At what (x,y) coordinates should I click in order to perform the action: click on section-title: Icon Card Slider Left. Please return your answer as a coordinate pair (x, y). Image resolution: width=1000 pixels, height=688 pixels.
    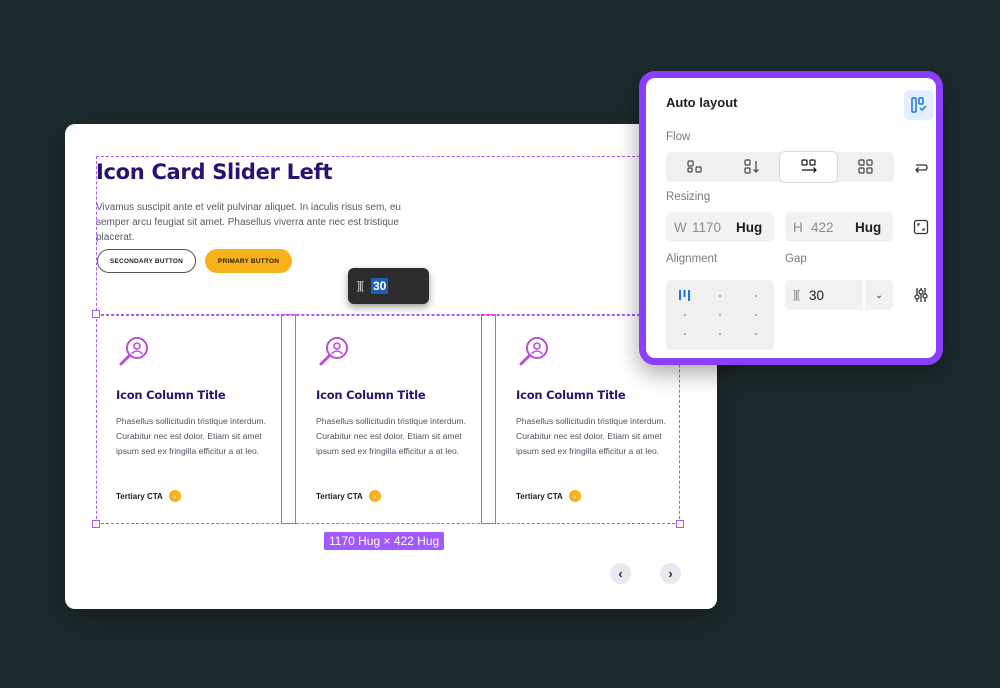
    Looking at the image, I should click on (214, 172).